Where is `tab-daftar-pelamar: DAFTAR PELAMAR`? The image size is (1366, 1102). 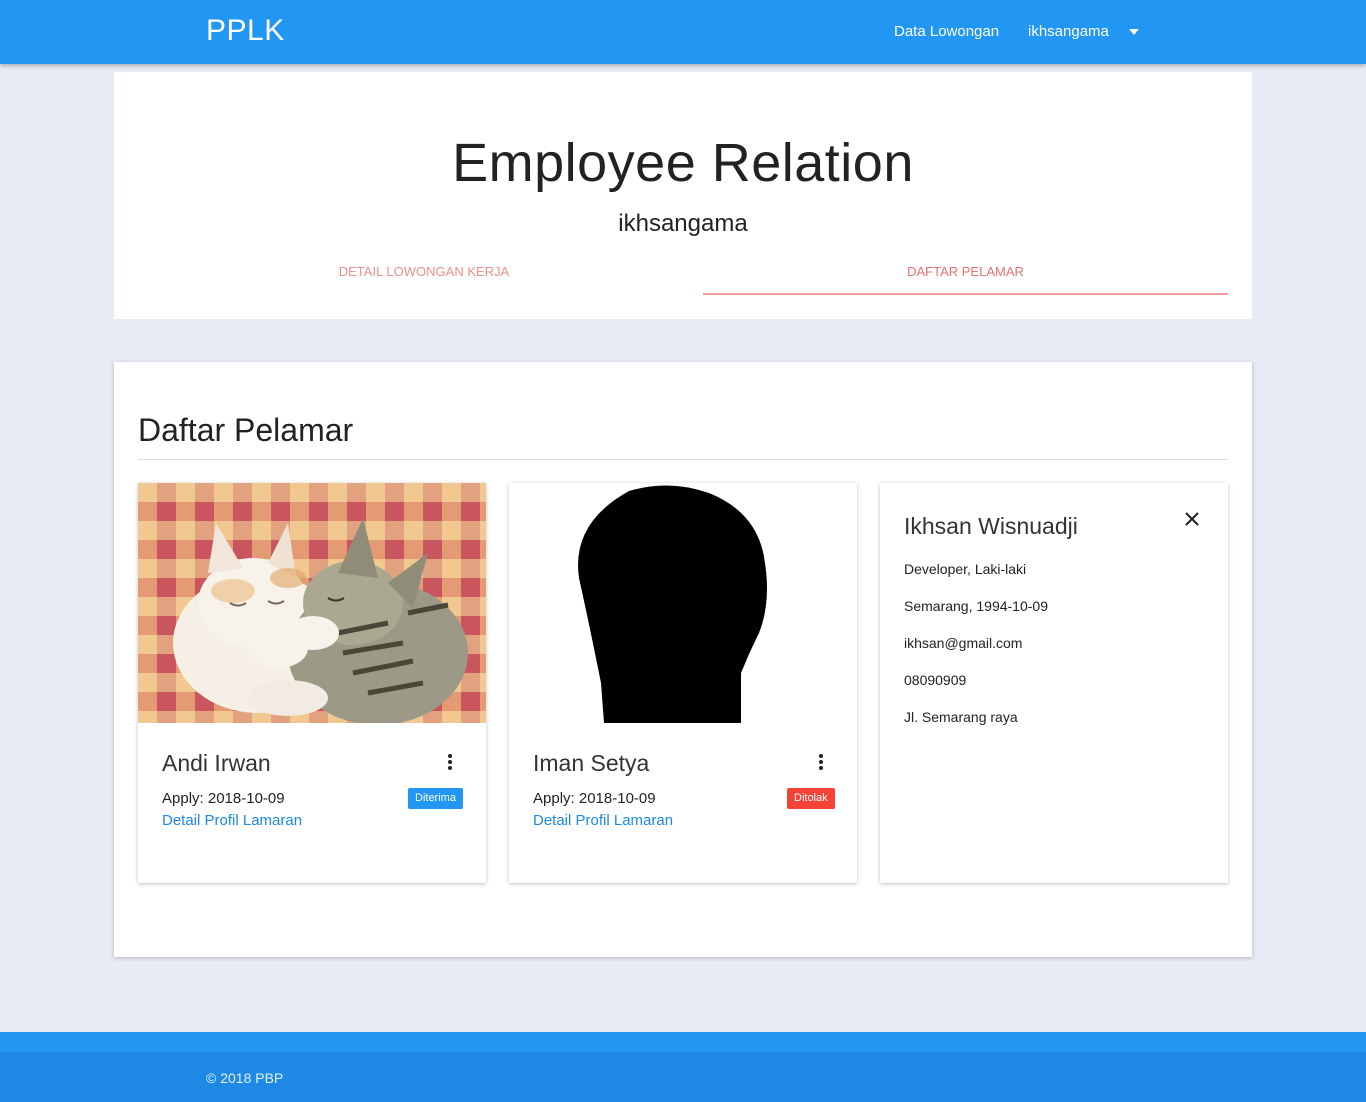
tab-daftar-pelamar: DAFTAR PELAMAR is located at coordinates (965, 271).